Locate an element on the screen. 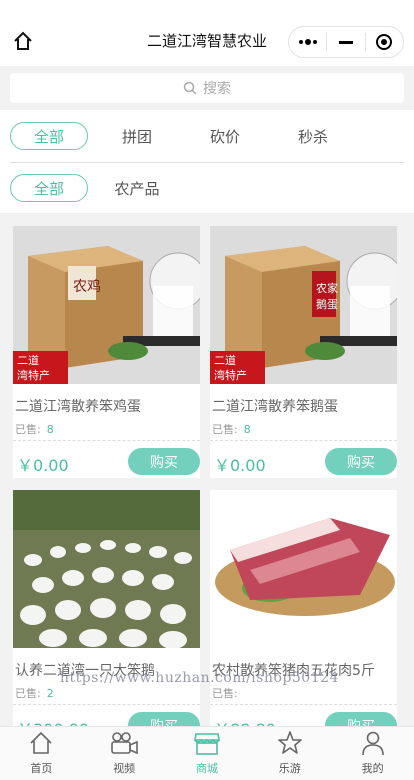 The image size is (414, 780). tab-bar: 首页 视频 商城 乐游 我的 is located at coordinates (207, 753).